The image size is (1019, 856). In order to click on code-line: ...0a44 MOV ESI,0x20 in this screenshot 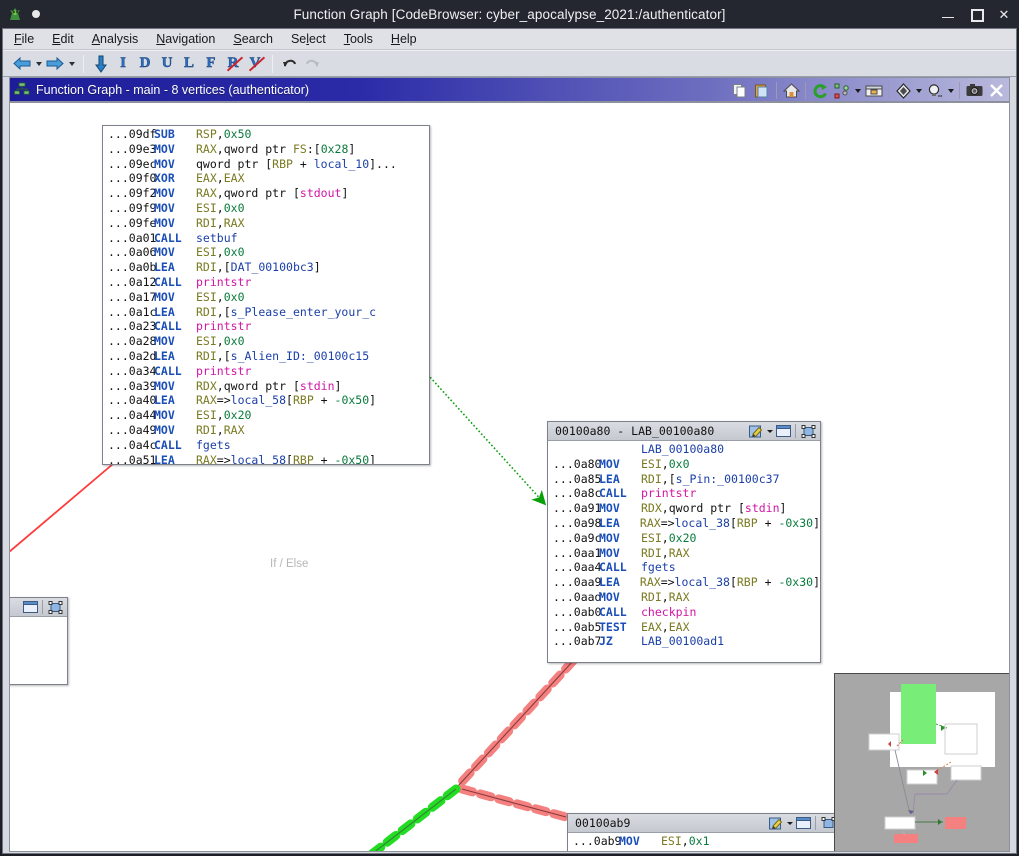, I will do `click(266, 415)`.